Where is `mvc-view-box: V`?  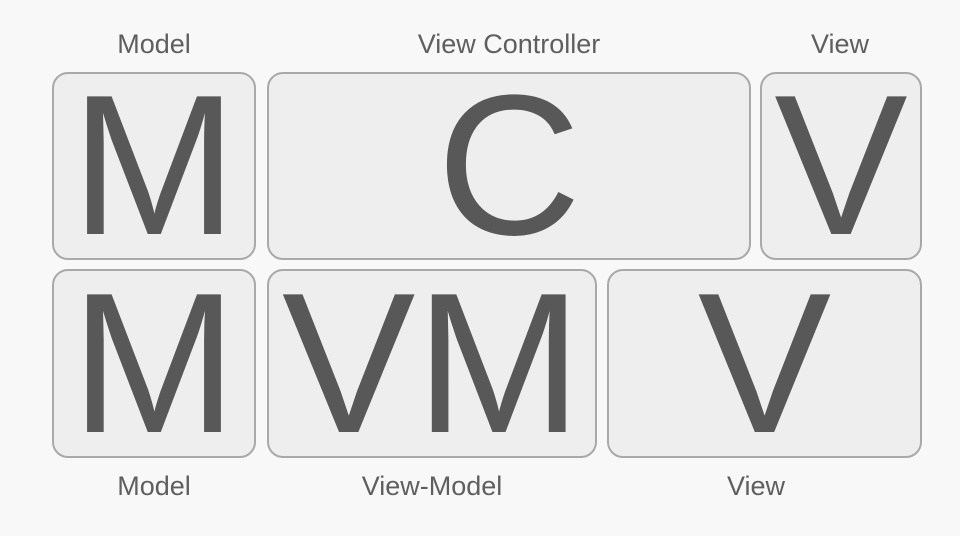 mvc-view-box: V is located at coordinates (841, 166).